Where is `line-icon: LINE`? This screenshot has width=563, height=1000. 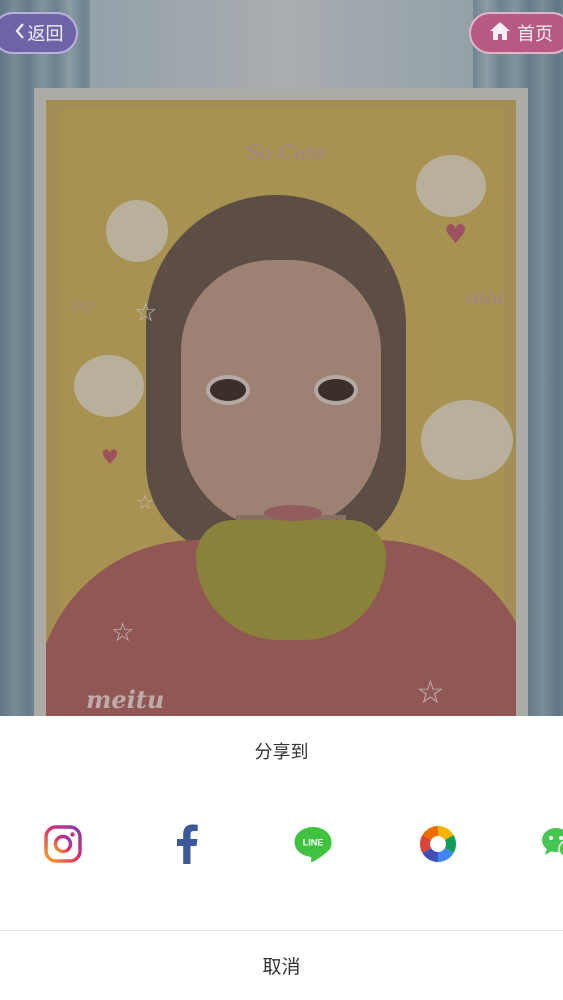
line-icon: LINE is located at coordinates (313, 844).